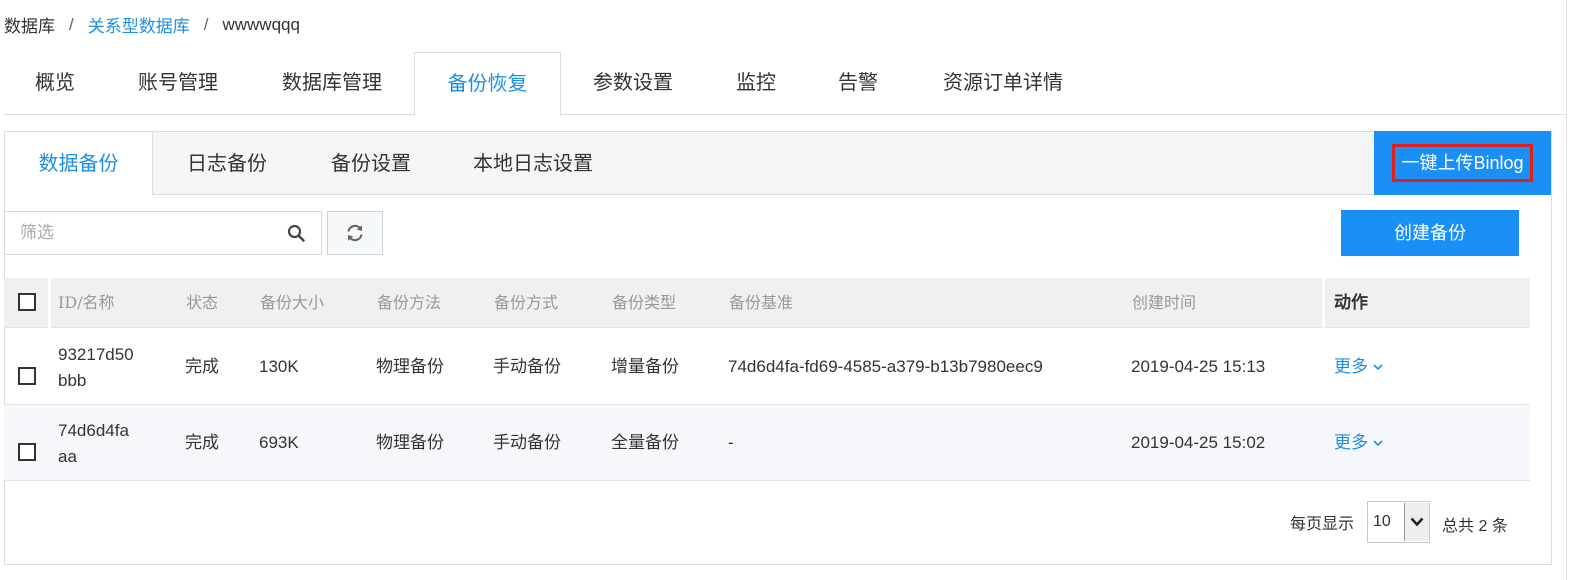  I want to click on refresh-icon, so click(355, 233).